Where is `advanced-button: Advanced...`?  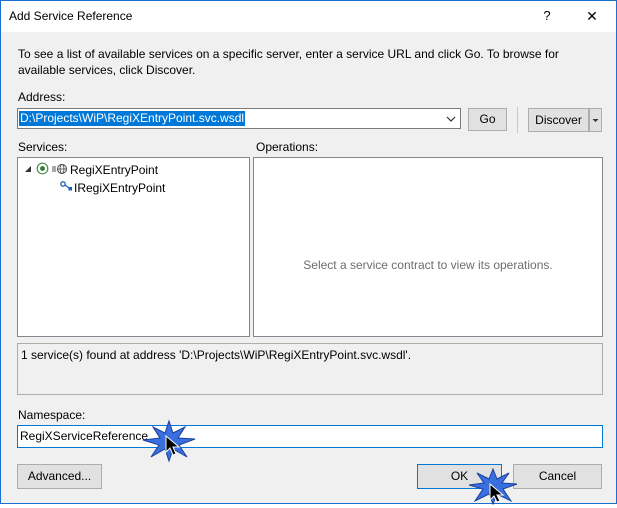
advanced-button: Advanced... is located at coordinates (59, 476).